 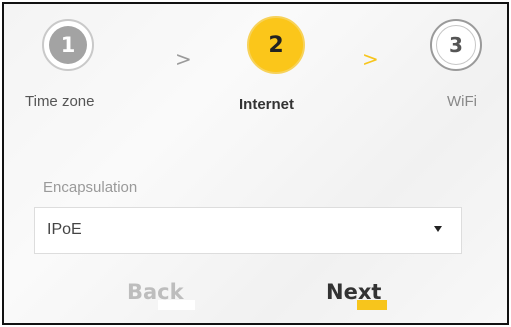 I want to click on step-1-number: 1, so click(x=68, y=45).